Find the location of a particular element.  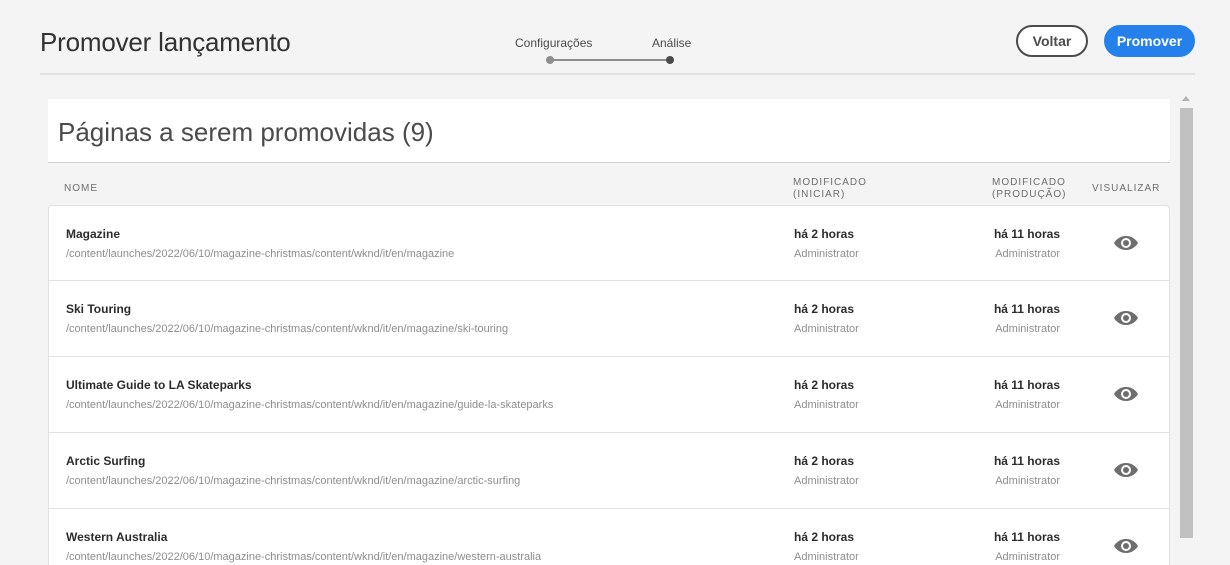

column-header-modified-production: MODIFICADO (PRODUÇÃO) is located at coordinates (1042, 189).